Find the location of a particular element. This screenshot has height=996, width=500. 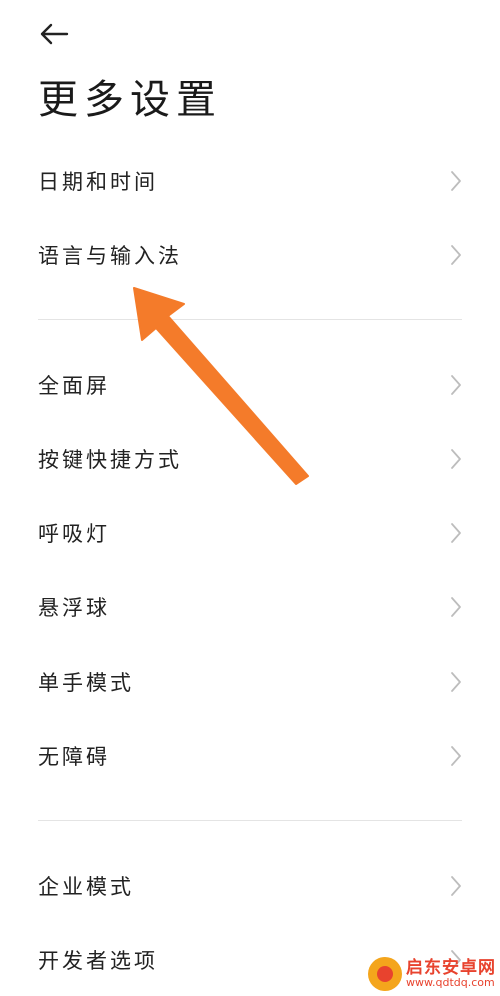

settings-item-full-screen: 全面屏 is located at coordinates (250, 385).